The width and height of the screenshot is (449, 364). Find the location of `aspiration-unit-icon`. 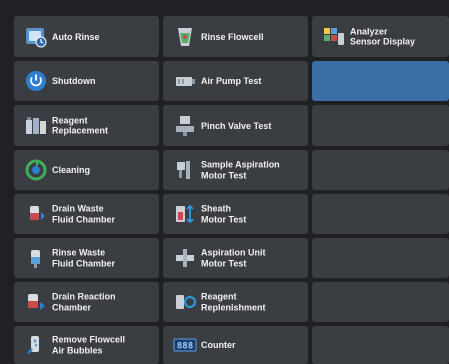

aspiration-unit-icon is located at coordinates (185, 258).